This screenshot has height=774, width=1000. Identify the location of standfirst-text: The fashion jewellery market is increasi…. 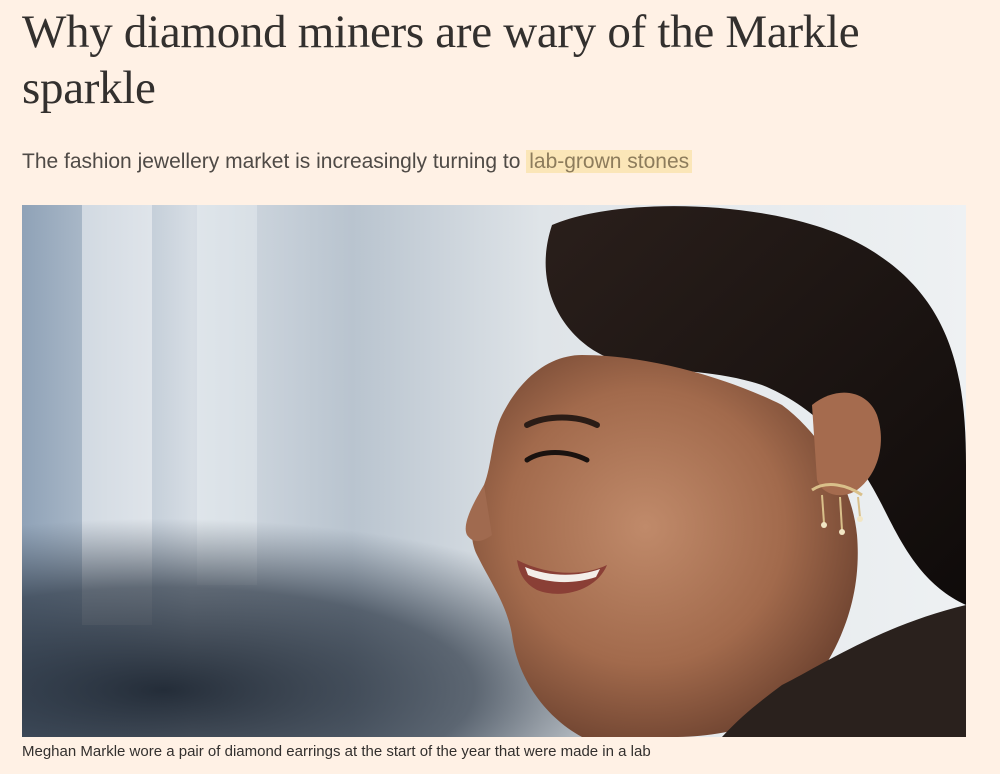
(274, 161).